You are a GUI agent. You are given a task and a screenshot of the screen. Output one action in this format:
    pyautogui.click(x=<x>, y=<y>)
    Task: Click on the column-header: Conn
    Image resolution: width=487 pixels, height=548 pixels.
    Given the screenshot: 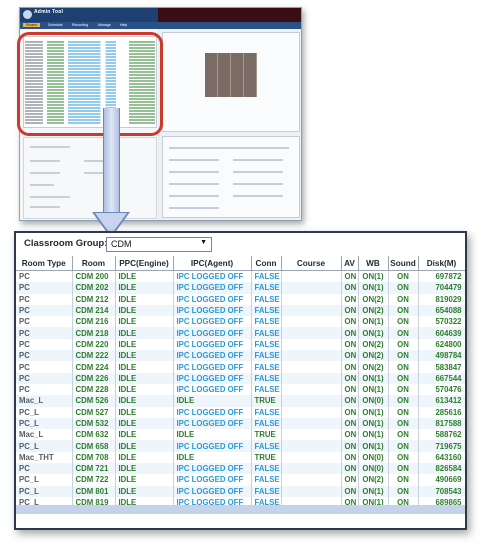 What is the action you would take?
    pyautogui.click(x=266, y=263)
    